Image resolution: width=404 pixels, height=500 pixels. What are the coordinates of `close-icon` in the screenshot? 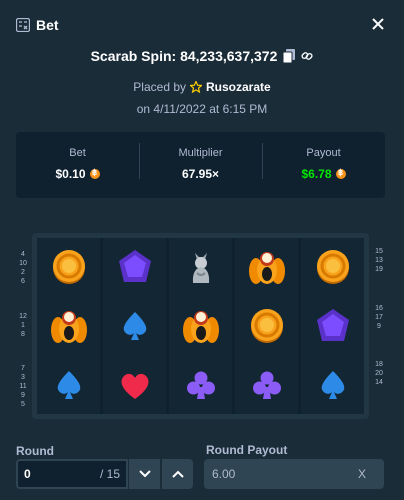 It's located at (378, 24).